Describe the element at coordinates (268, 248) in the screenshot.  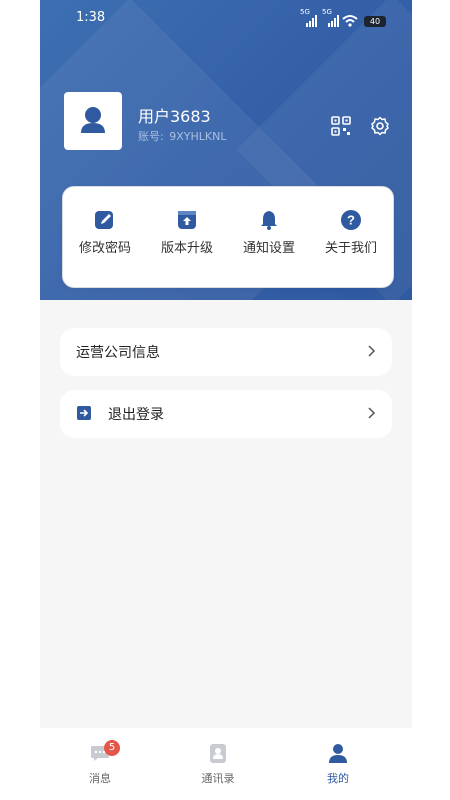
I see `menu-label: 通知设置` at that location.